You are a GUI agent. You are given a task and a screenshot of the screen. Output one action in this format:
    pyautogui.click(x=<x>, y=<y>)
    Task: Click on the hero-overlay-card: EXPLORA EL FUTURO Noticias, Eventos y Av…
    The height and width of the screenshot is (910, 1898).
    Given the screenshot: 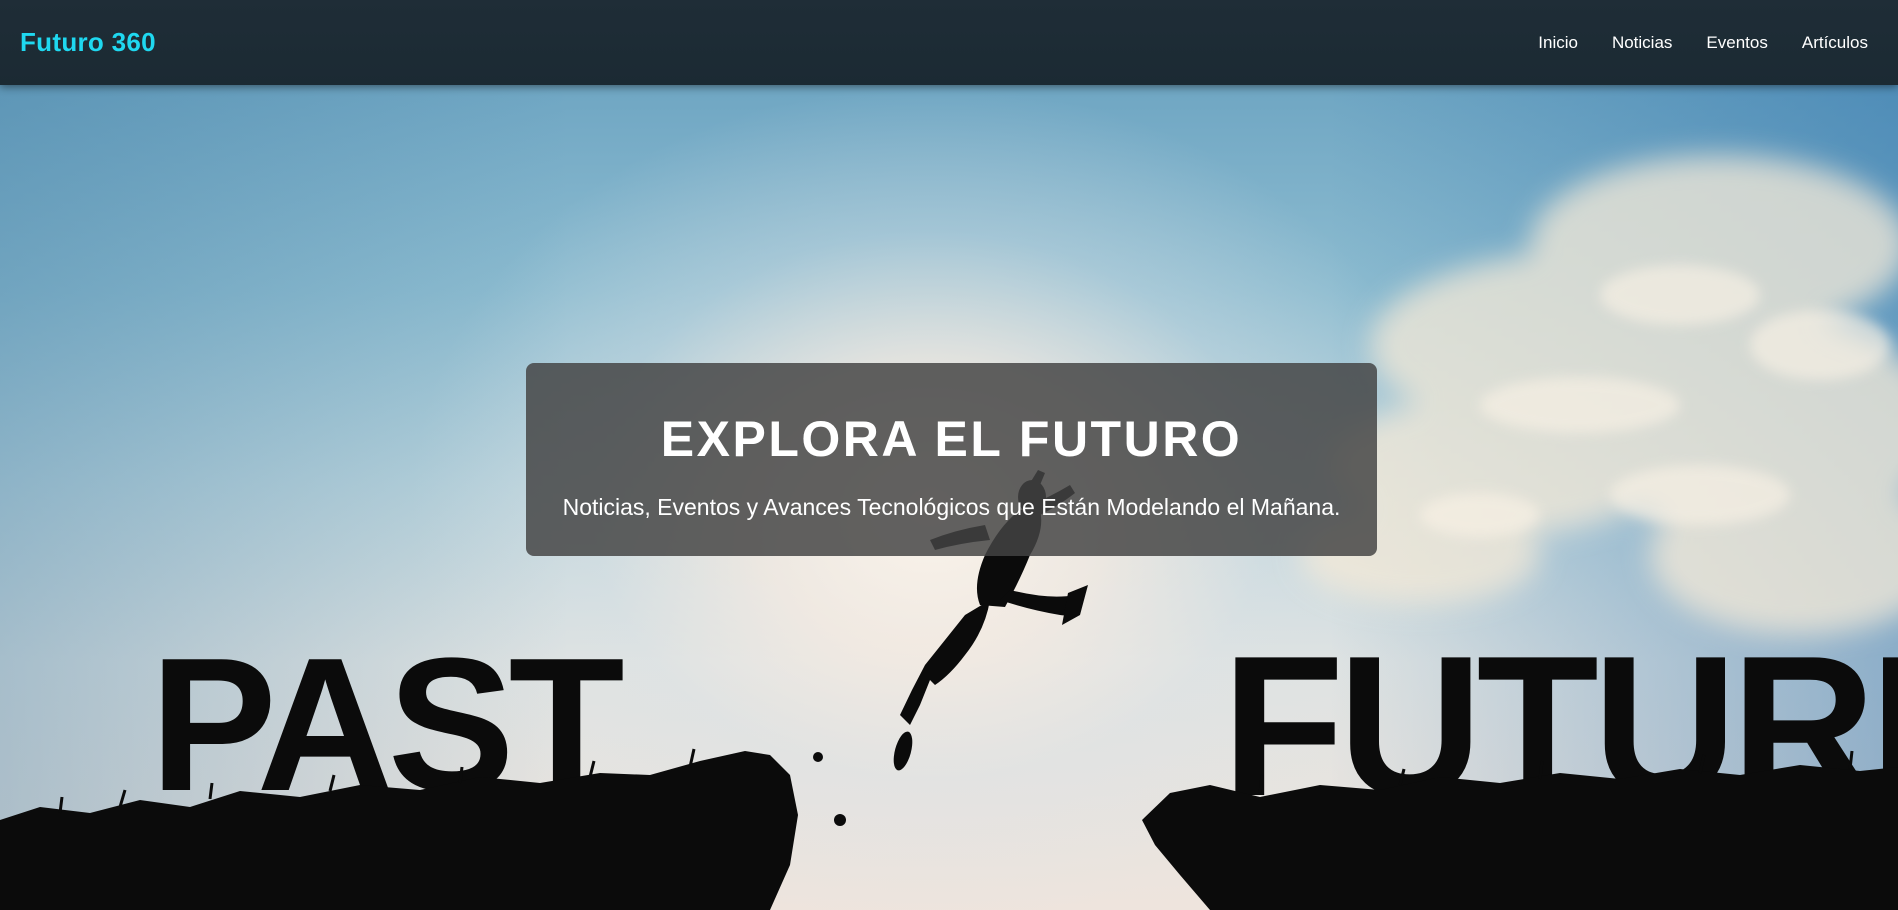 What is the action you would take?
    pyautogui.click(x=951, y=459)
    